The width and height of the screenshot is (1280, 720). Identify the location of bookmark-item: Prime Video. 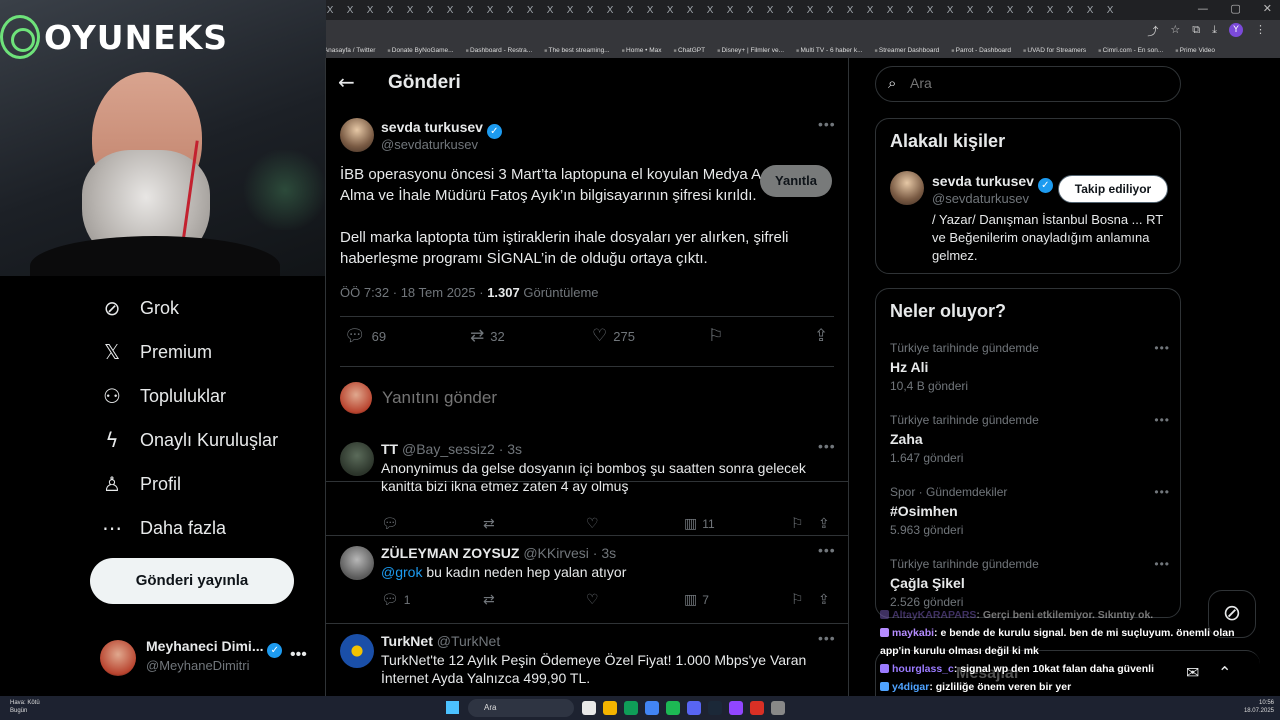
(1195, 50).